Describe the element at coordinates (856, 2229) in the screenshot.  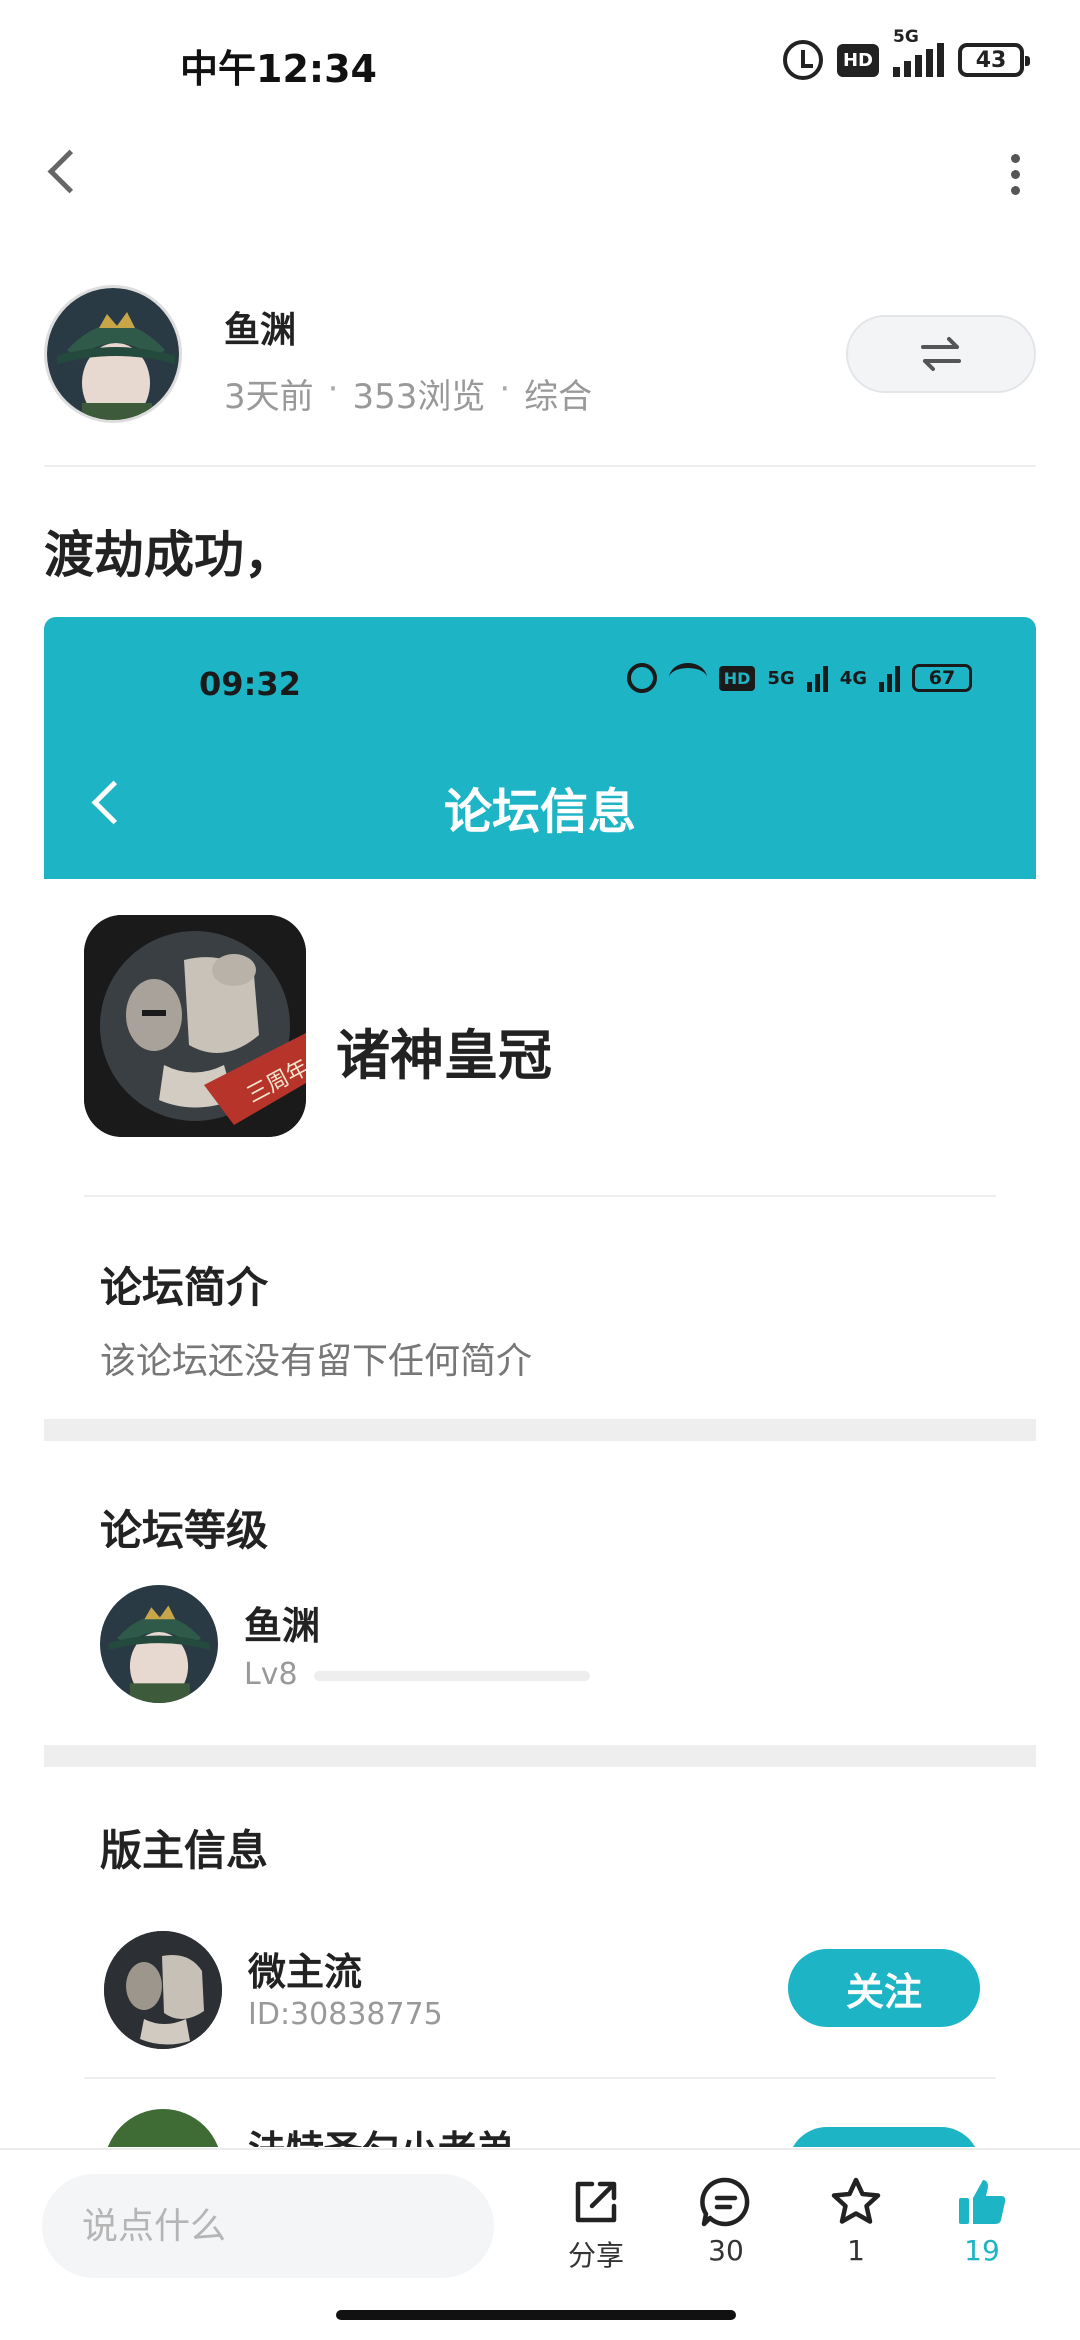
I see `favorite-button: 1` at that location.